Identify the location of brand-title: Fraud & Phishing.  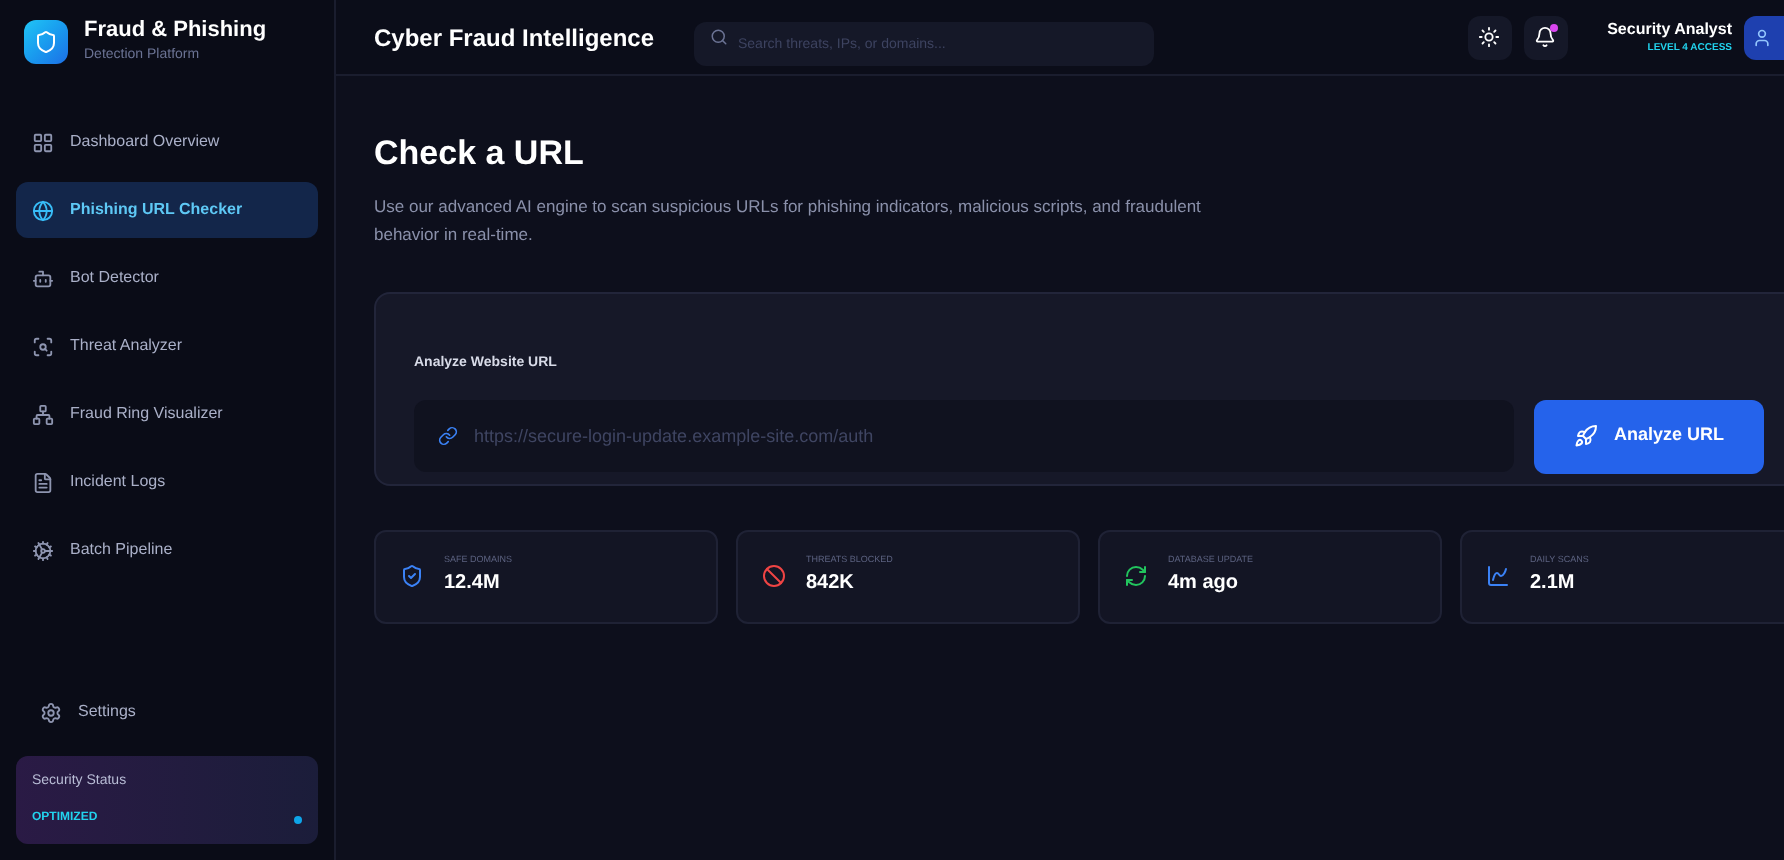
(175, 31).